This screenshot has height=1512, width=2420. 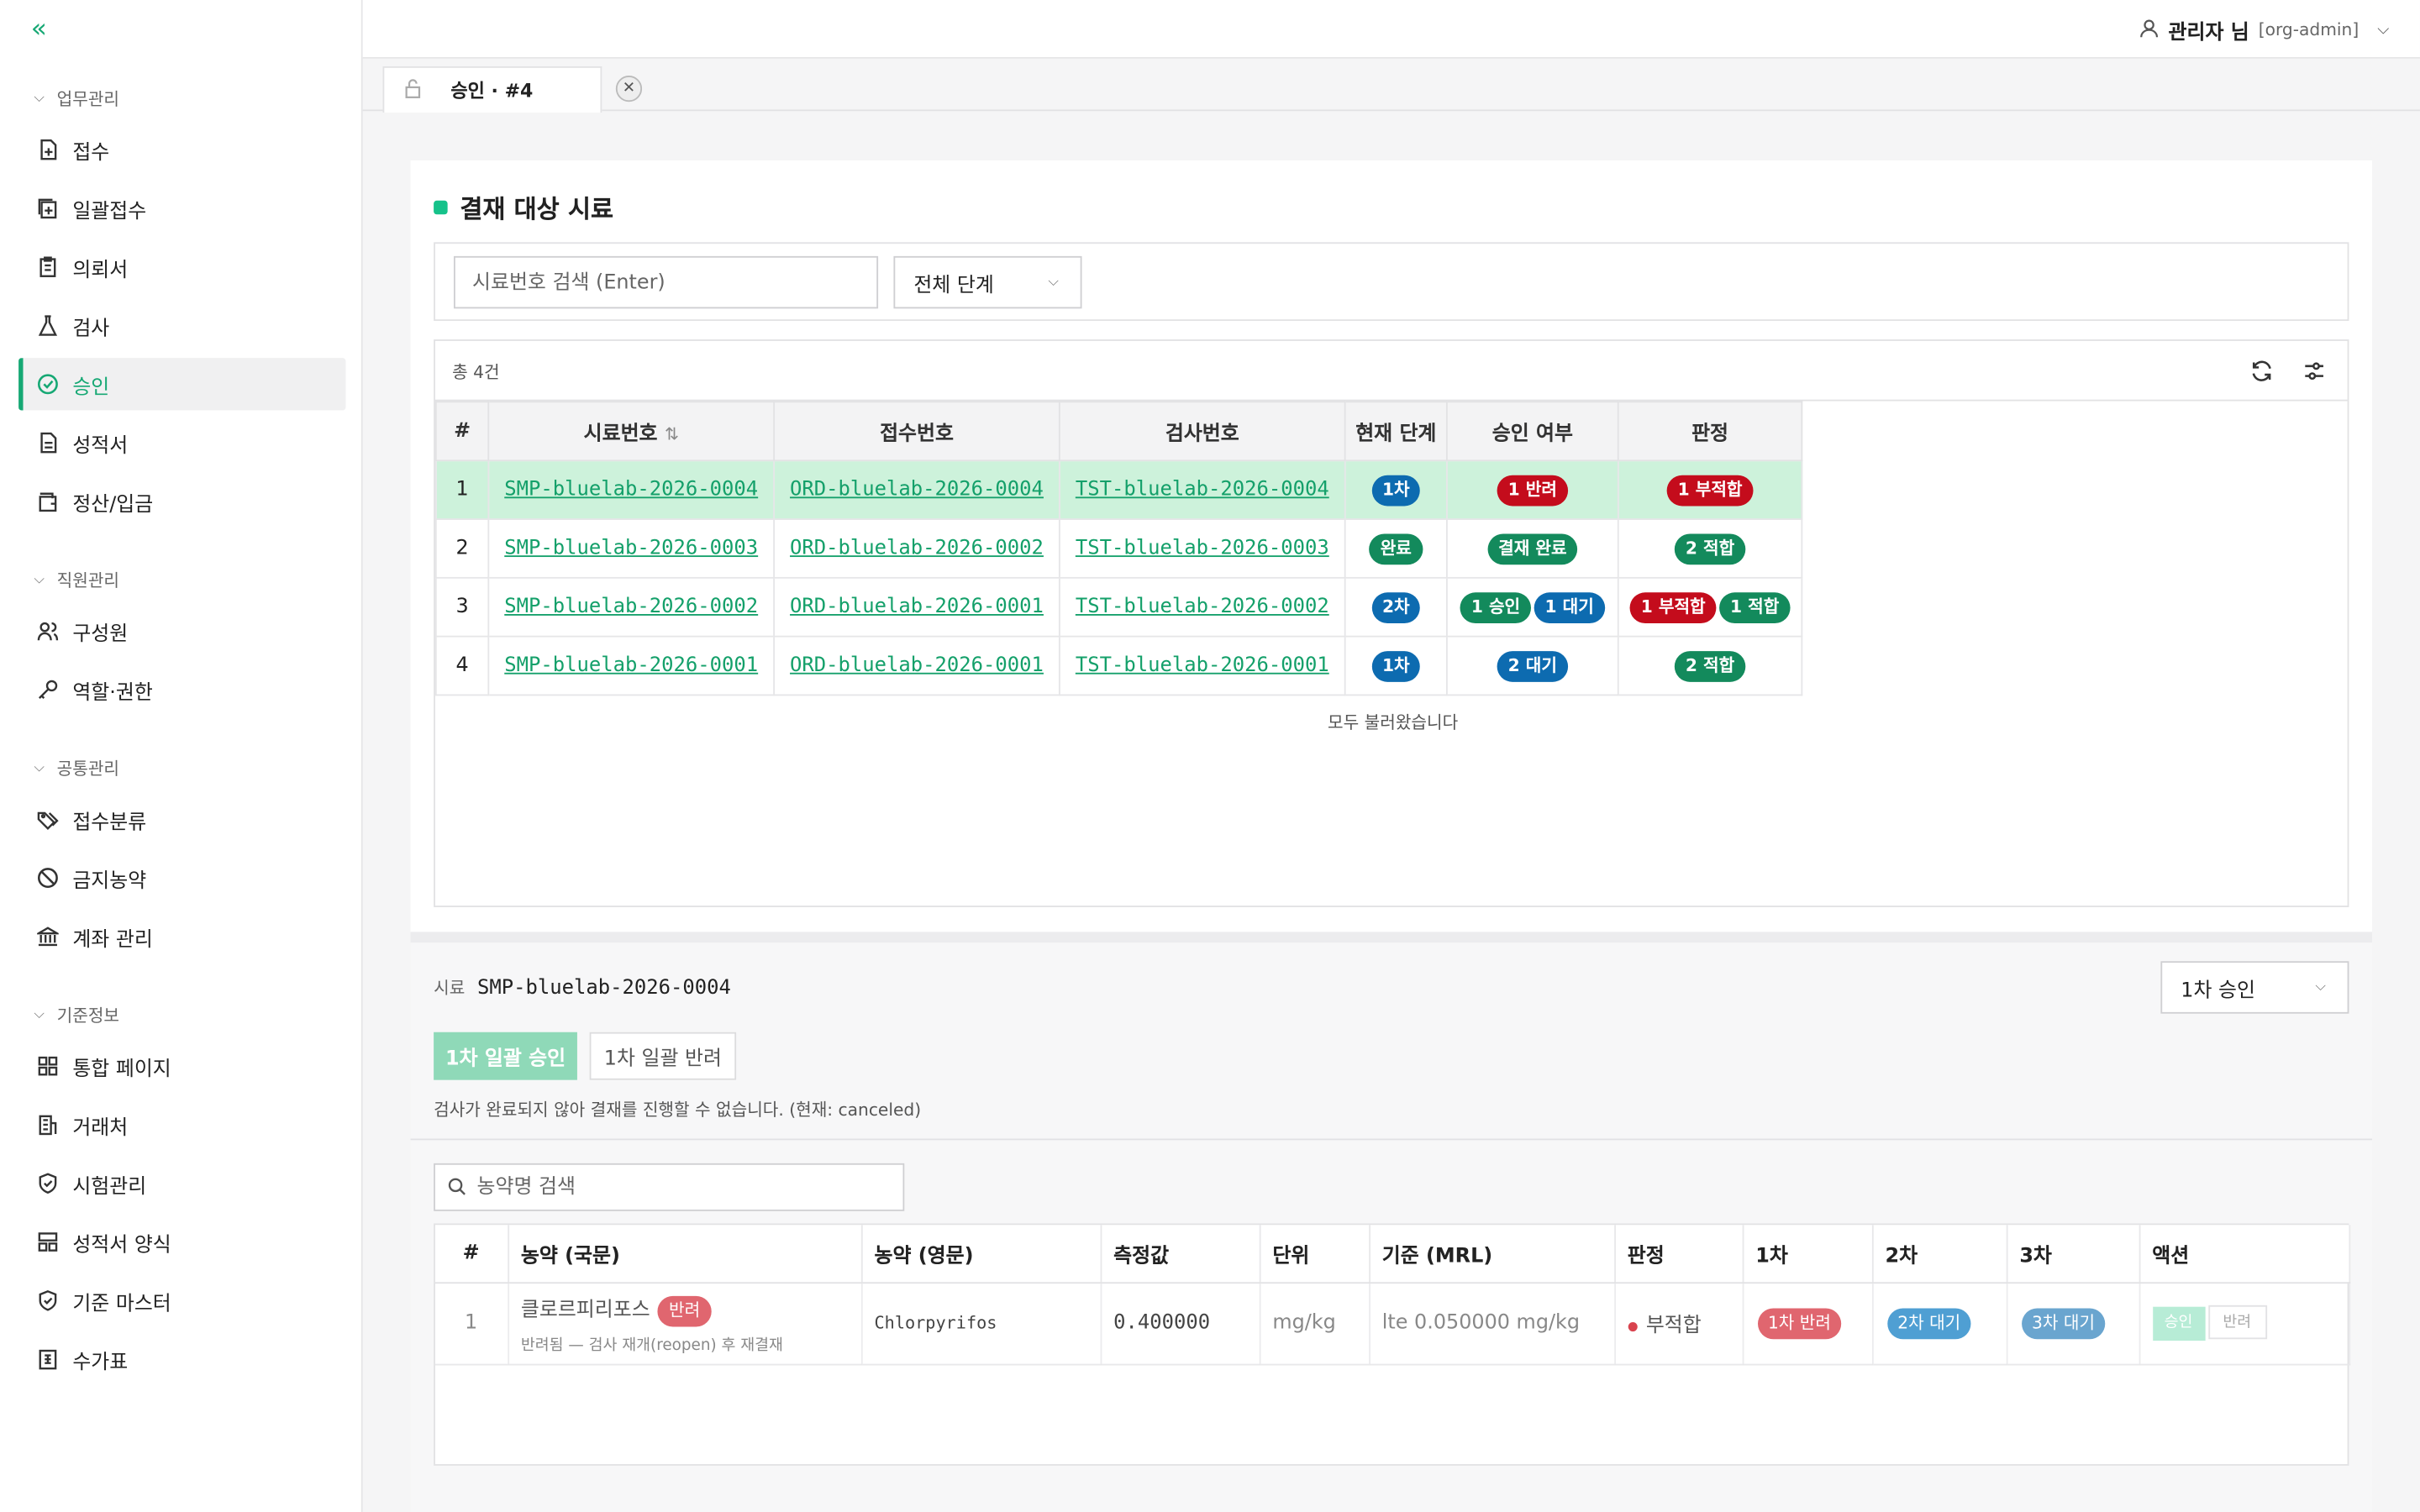 What do you see at coordinates (181, 501) in the screenshot?
I see `sidebar-item-settlement: 정산/입금` at bounding box center [181, 501].